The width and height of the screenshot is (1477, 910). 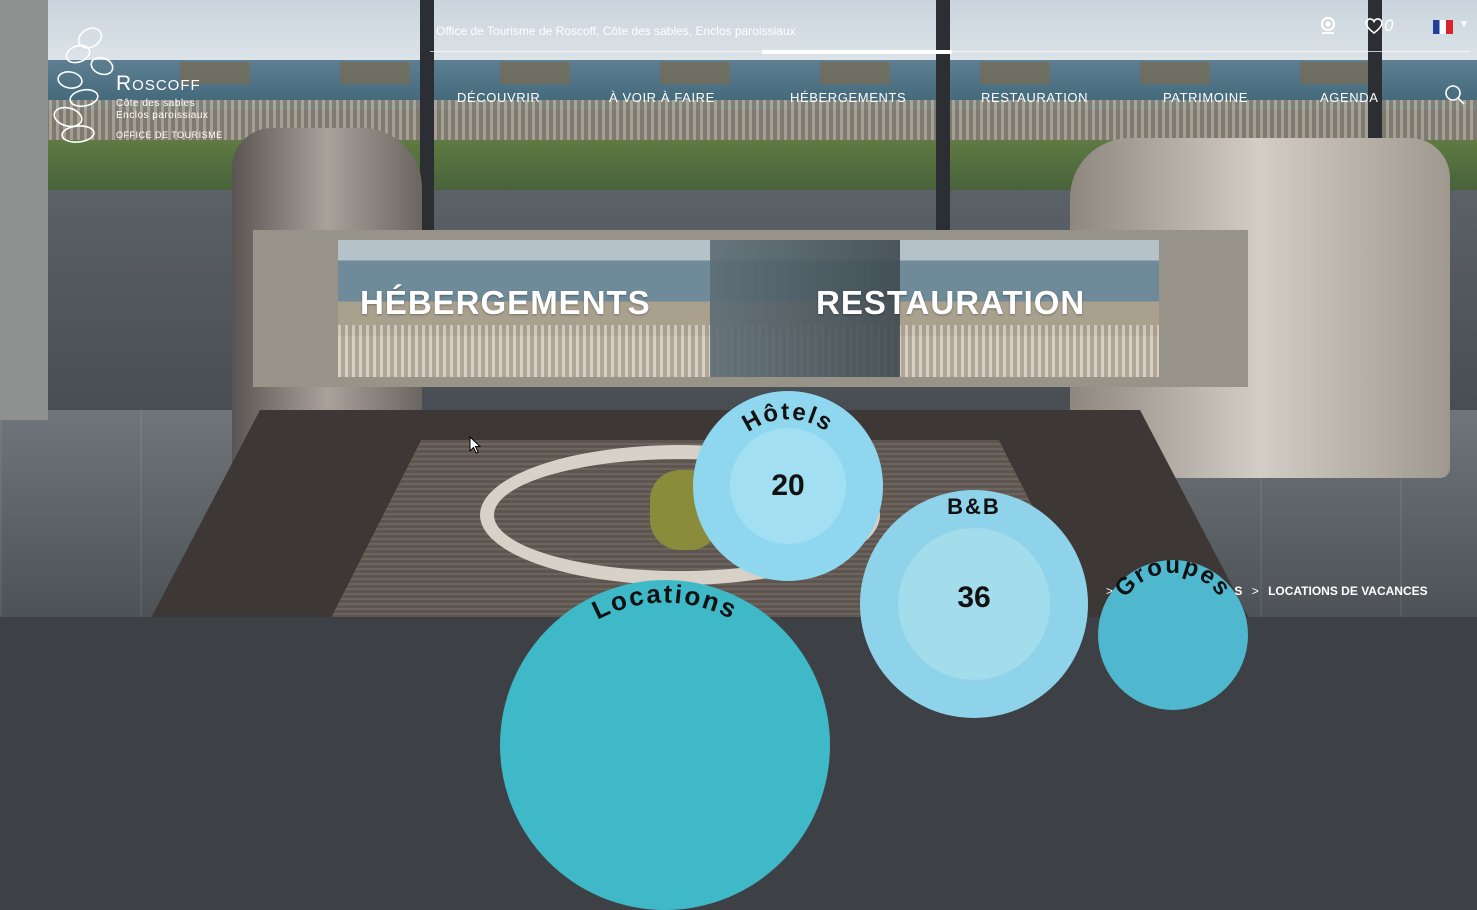 What do you see at coordinates (162, 115) in the screenshot?
I see `logo-subtitle-2: Enclos paroissiaux` at bounding box center [162, 115].